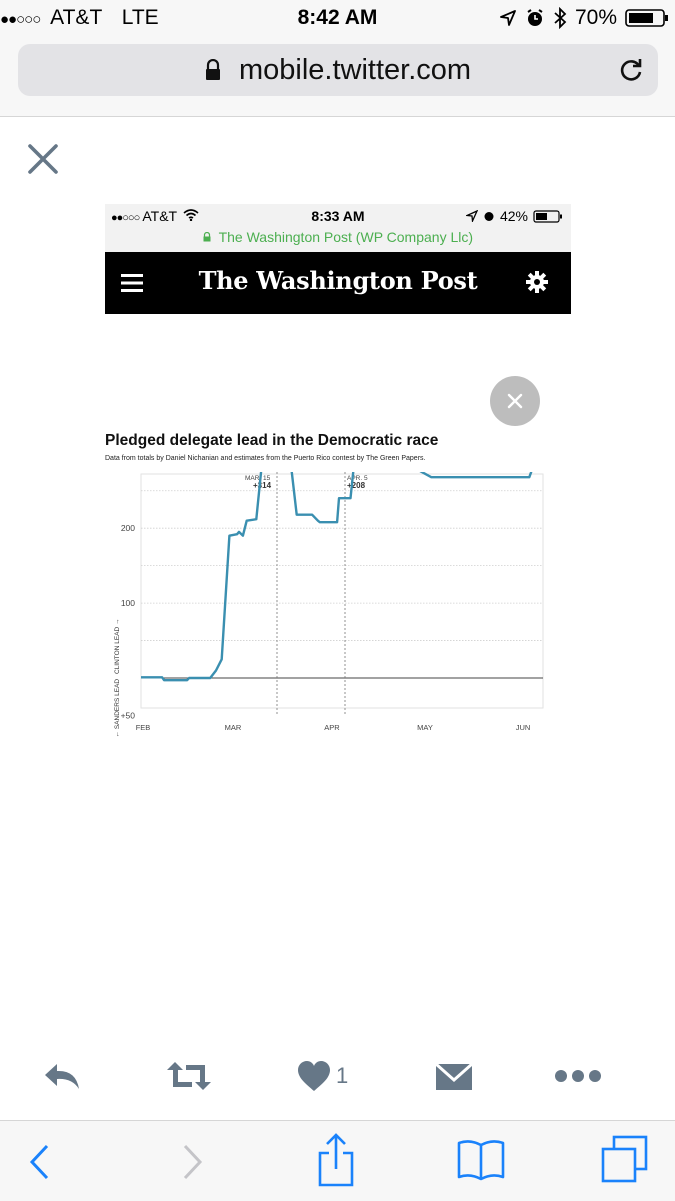  I want to click on embedded-lock-icon, so click(207, 236).